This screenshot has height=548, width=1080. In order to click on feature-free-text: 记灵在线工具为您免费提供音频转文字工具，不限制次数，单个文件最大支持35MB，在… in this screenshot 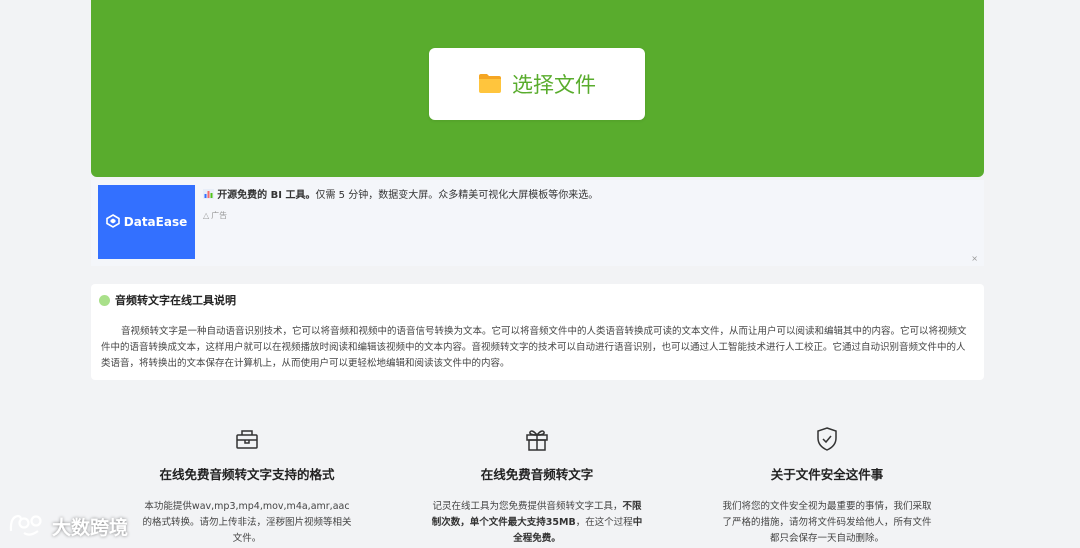, I will do `click(537, 523)`.